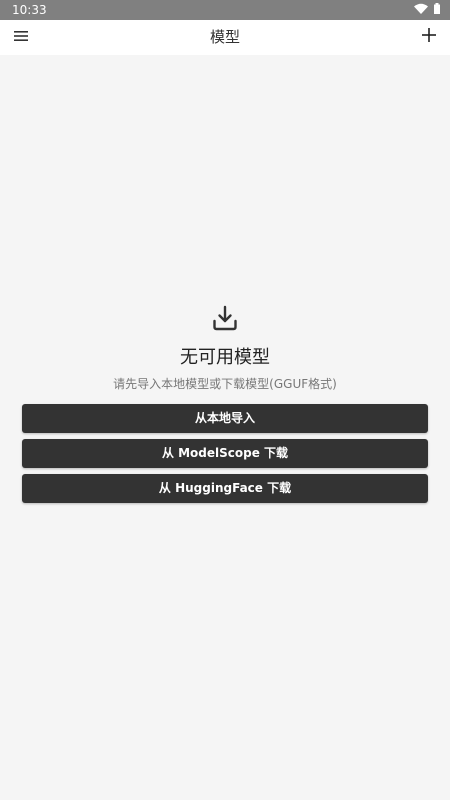 The image size is (450, 800). What do you see at coordinates (225, 453) in the screenshot?
I see `download-modelscope-button: 从 ModelScope 下载` at bounding box center [225, 453].